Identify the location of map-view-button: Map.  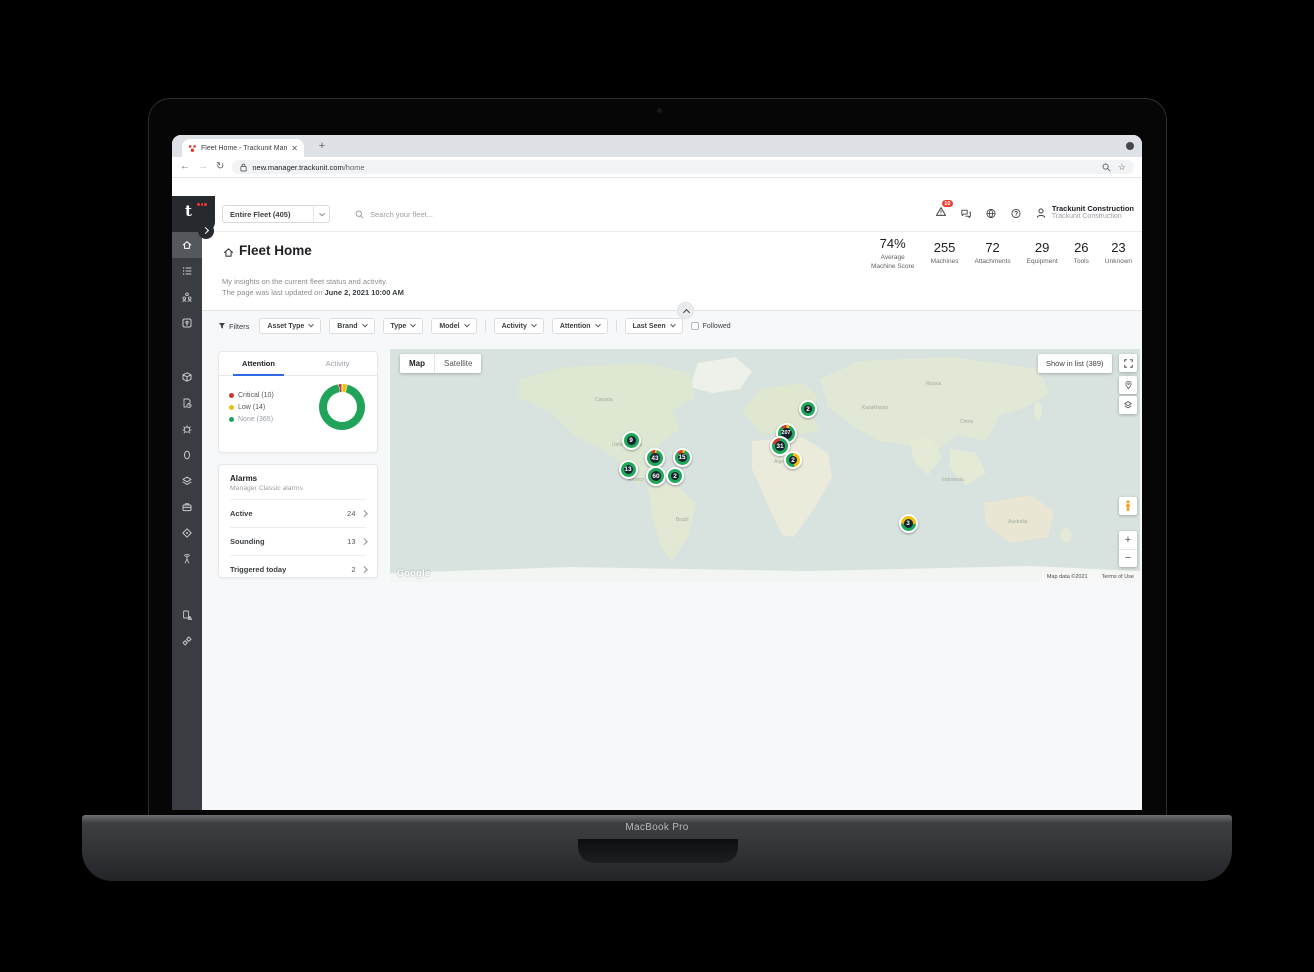
(417, 363).